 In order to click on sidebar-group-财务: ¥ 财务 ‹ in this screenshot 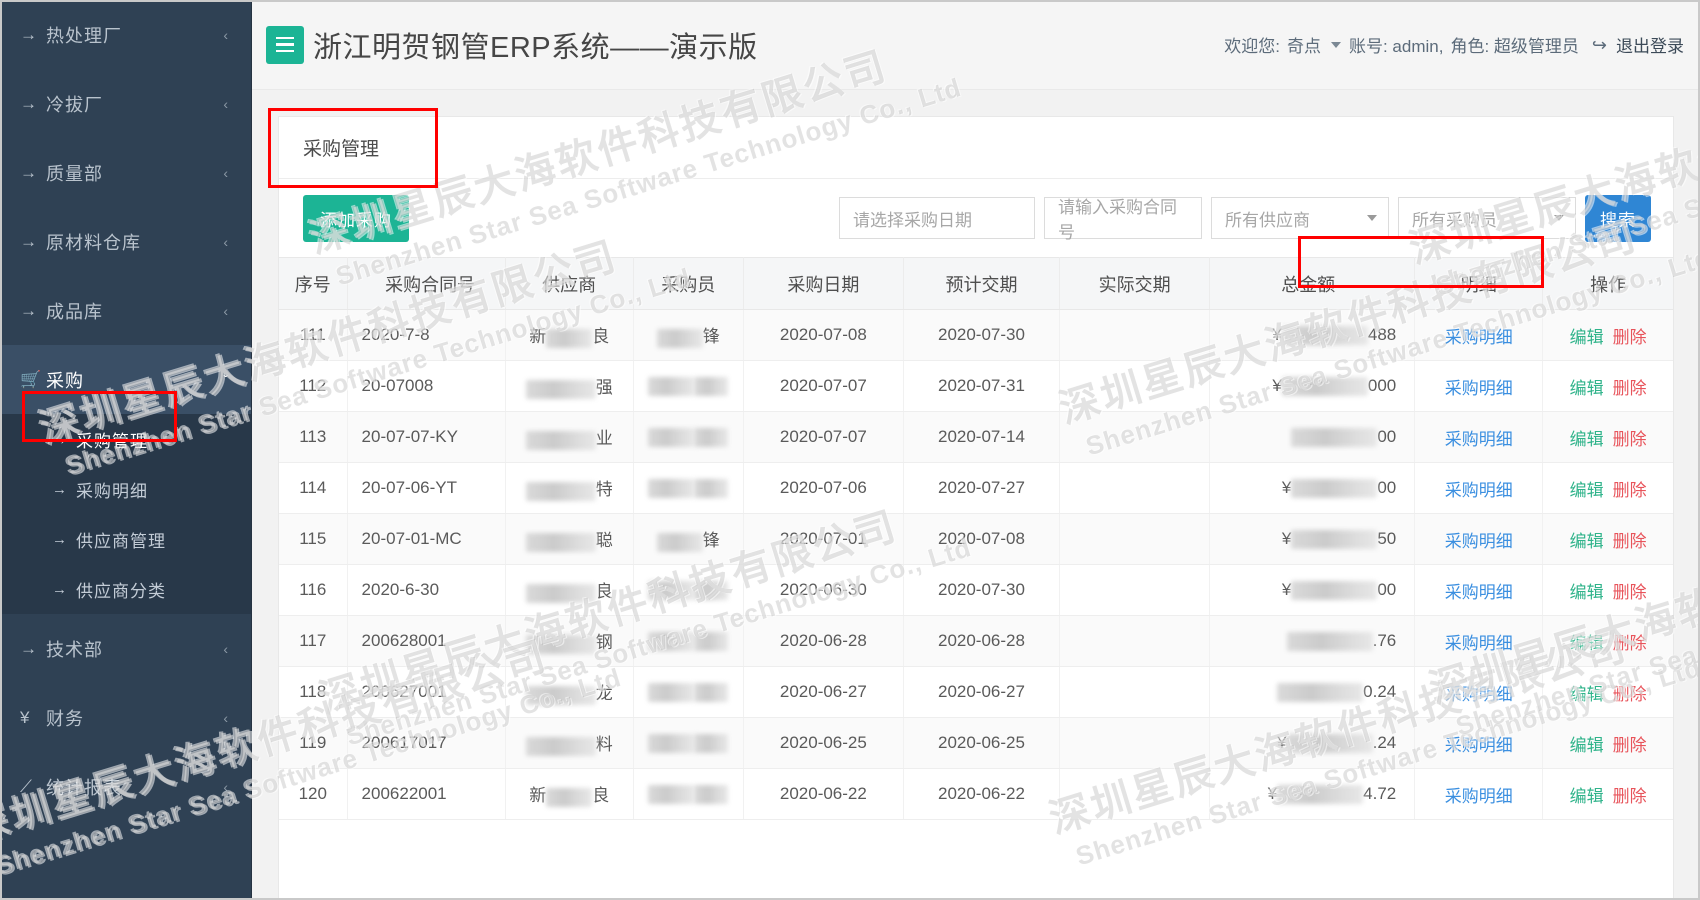, I will do `click(125, 717)`.